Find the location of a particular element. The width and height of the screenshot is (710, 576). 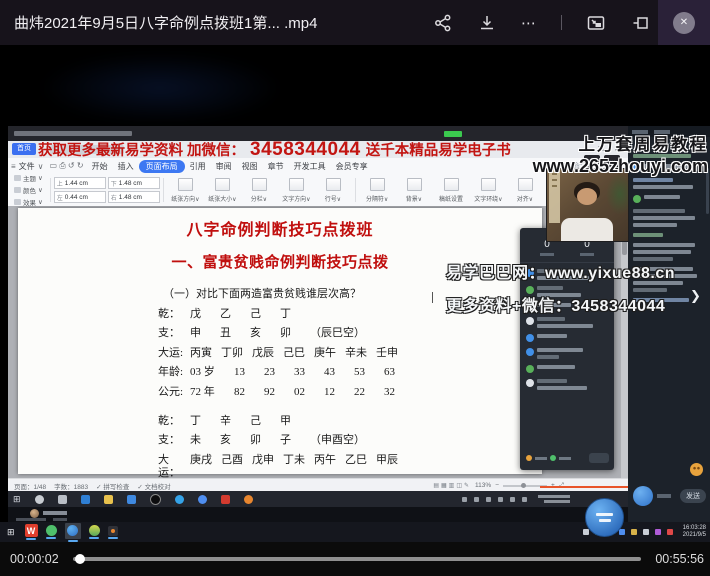

ribbon-btn-orientation: 纸张方向∨ is located at coordinates (185, 190).